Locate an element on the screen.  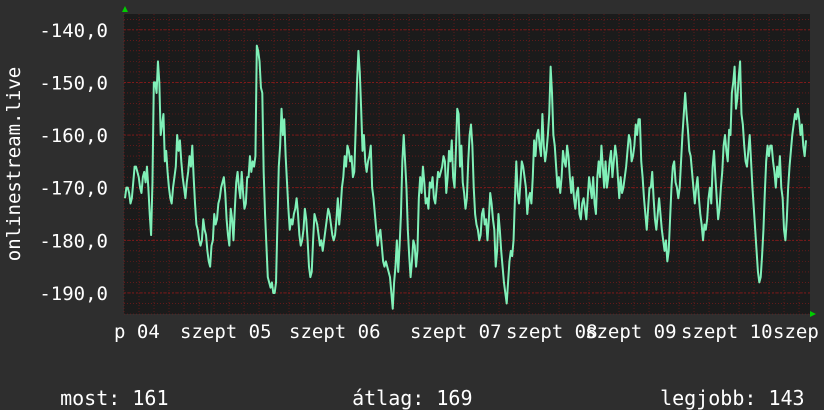
best-value: 143 is located at coordinates (786, 398).